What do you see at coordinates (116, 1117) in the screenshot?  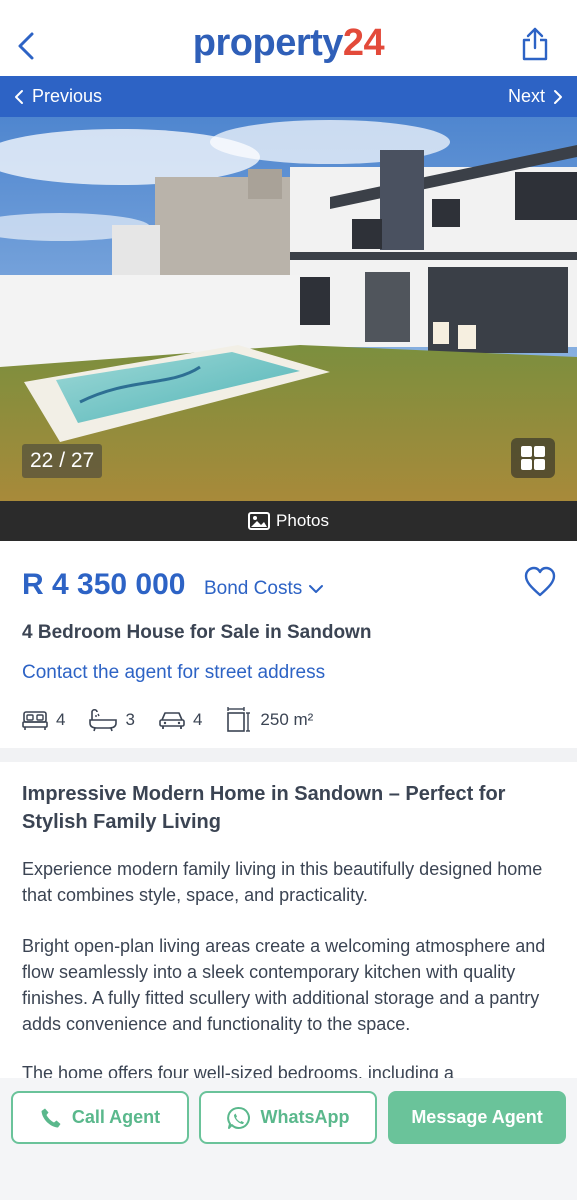 I see `call-agent-label: Call Agent` at bounding box center [116, 1117].